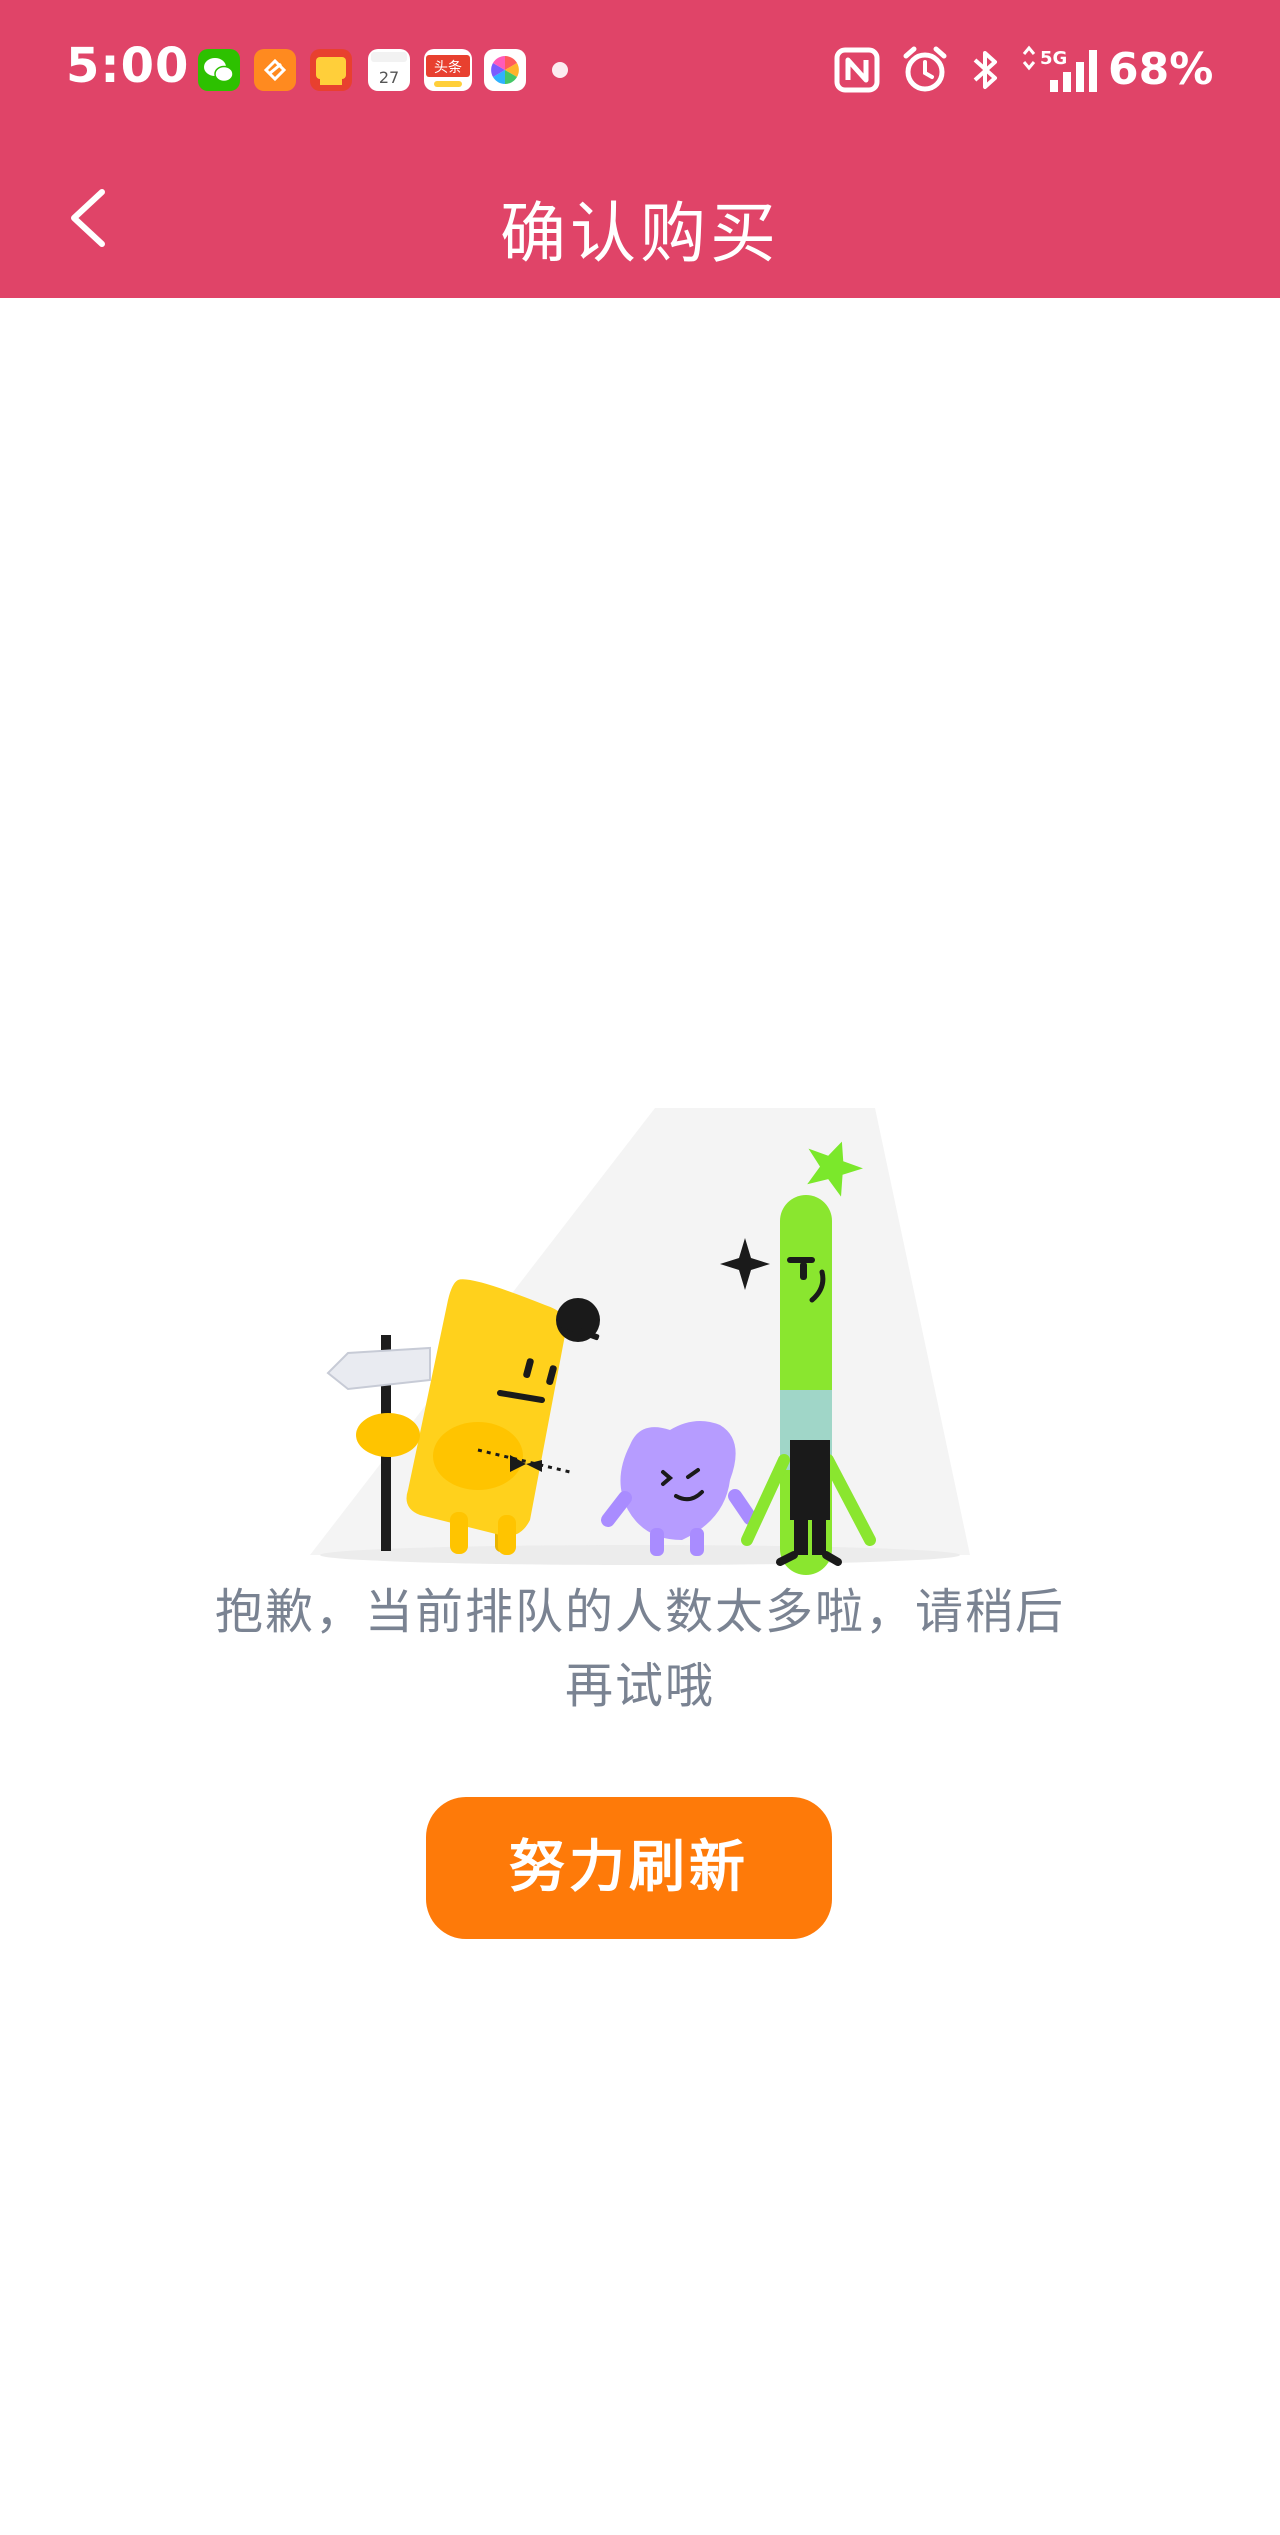 Image resolution: width=1280 pixels, height=2535 pixels. I want to click on network-type: 5G, so click(1053, 58).